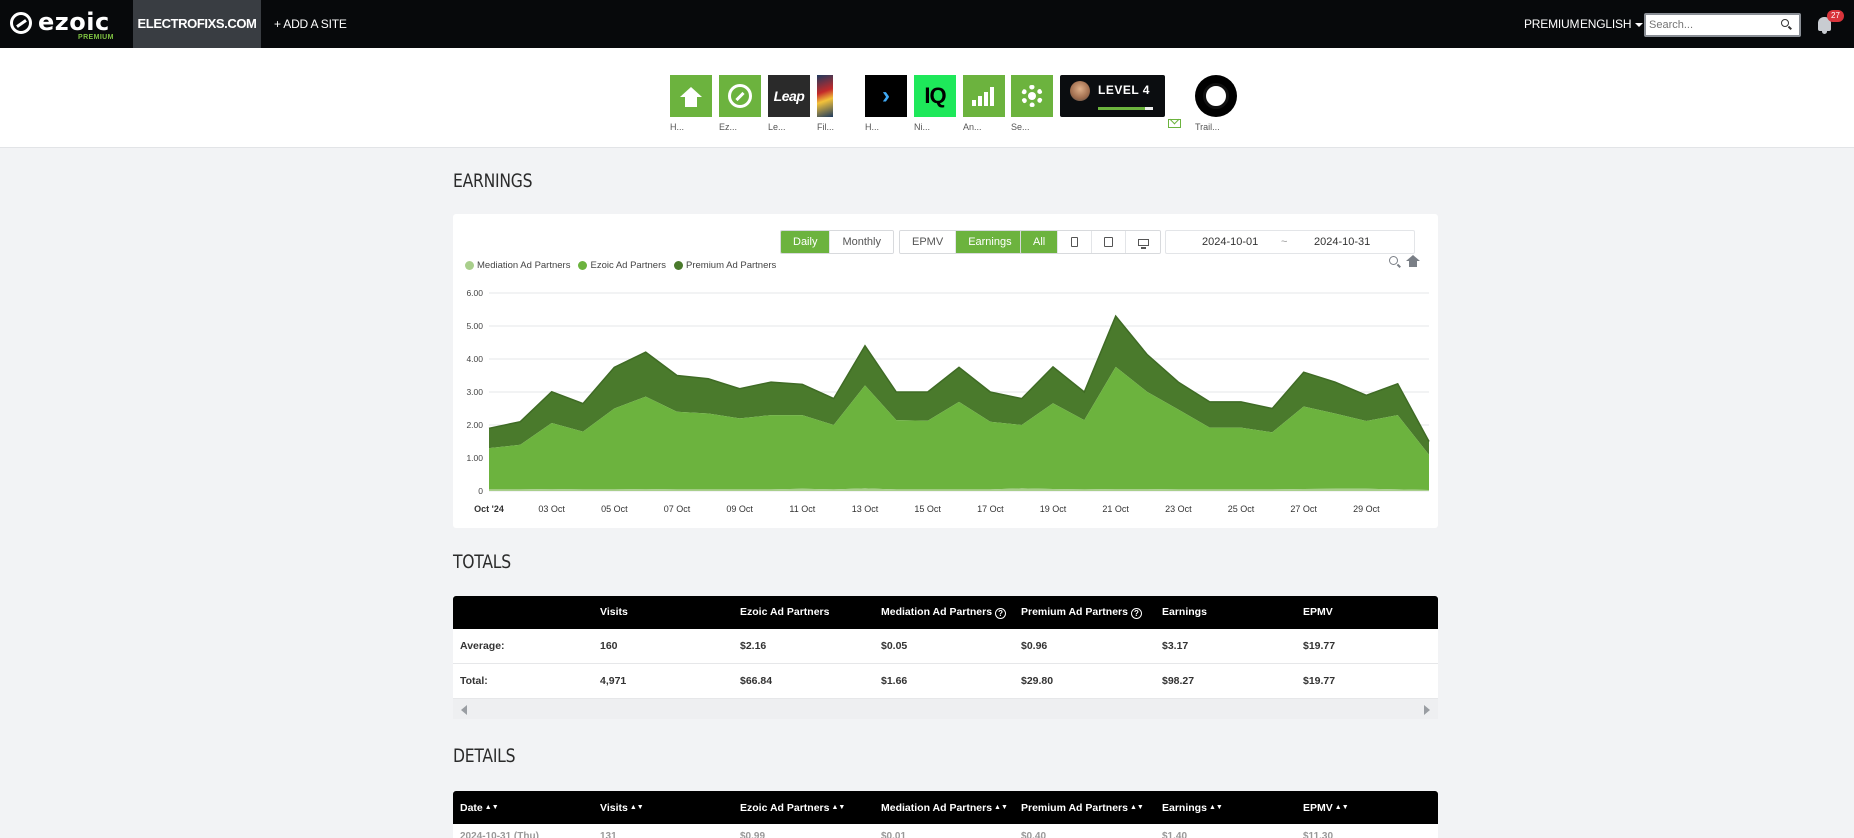 This screenshot has height=838, width=1854. I want to click on ezoic-logo: ezoic PREMIUM, so click(65, 24).